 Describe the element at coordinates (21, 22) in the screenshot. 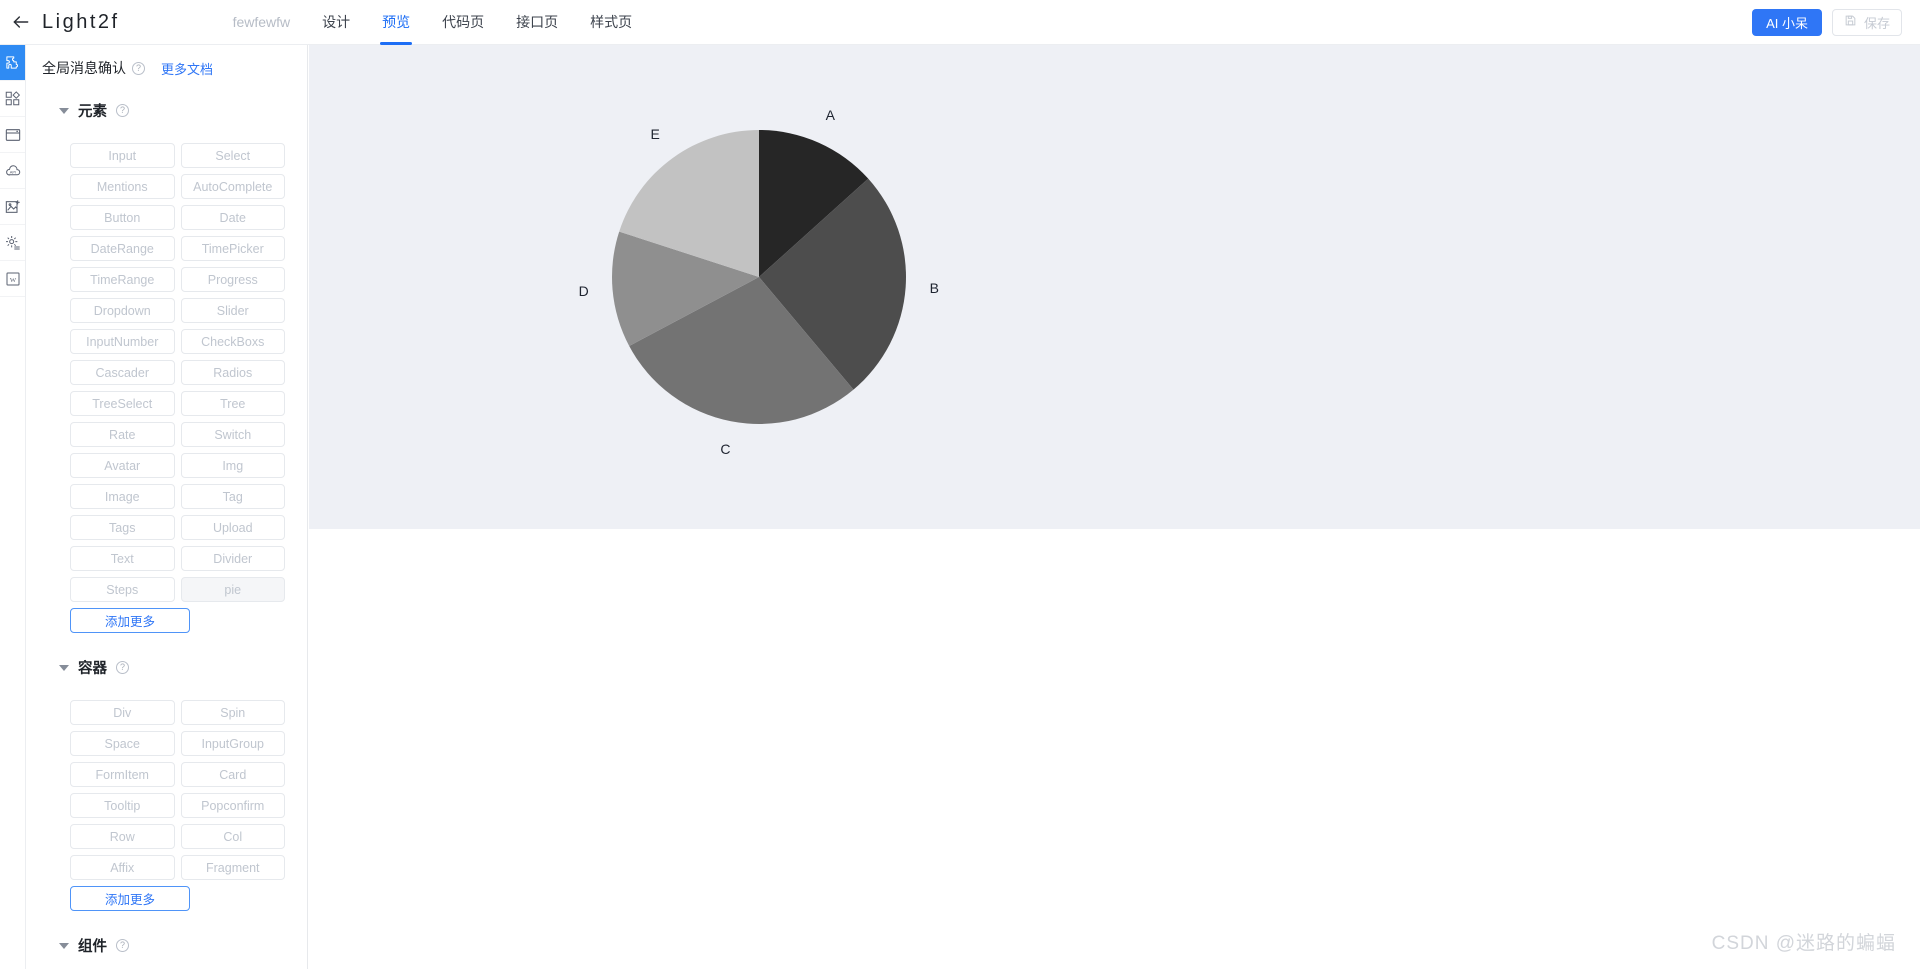

I see `back-arrow-icon` at that location.